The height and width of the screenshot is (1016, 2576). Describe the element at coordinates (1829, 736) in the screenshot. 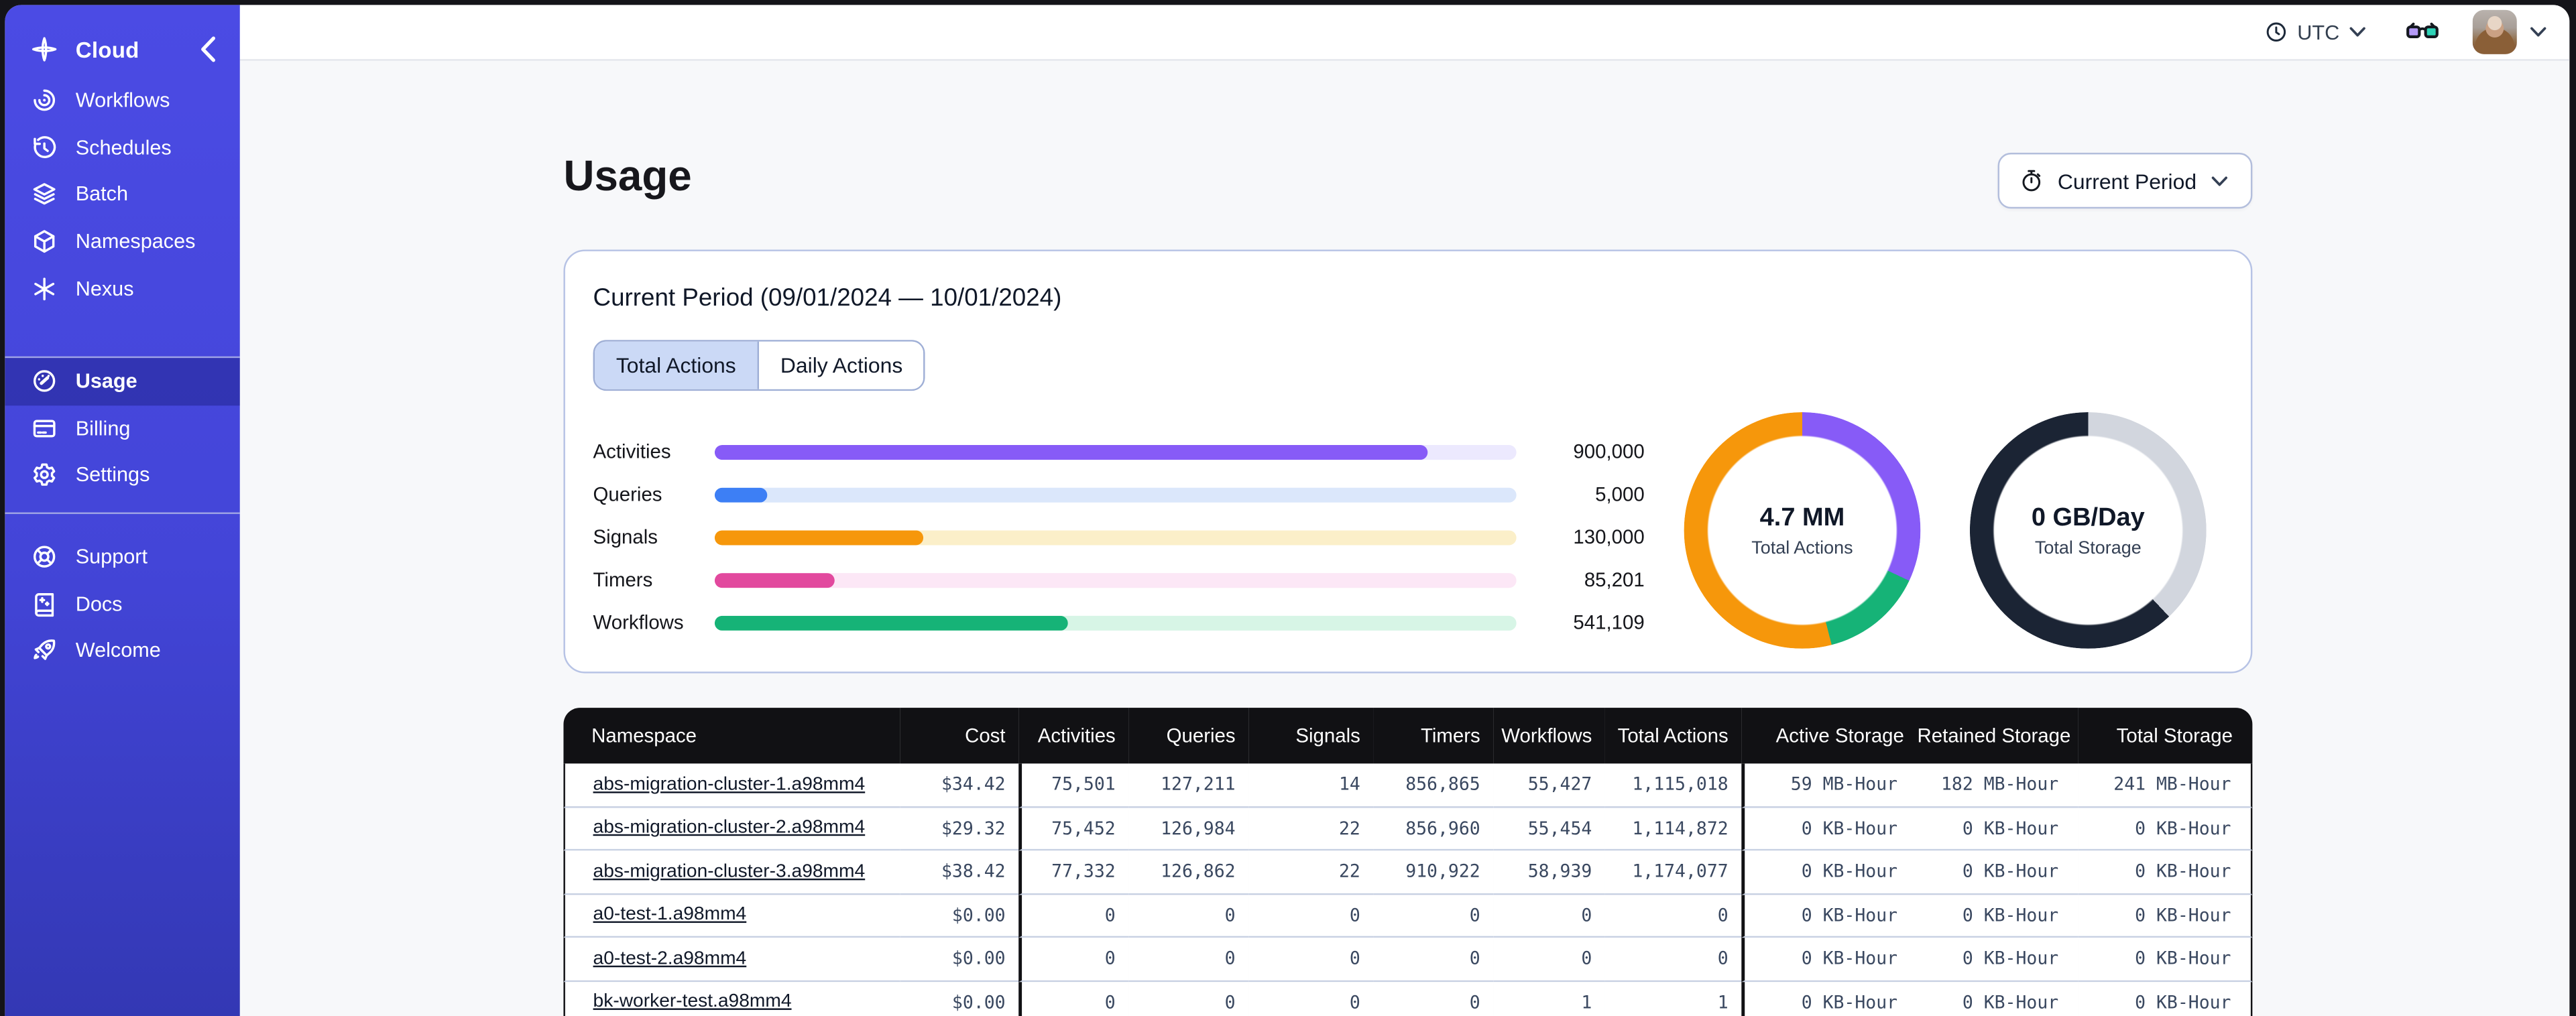

I see `column-header-active-storage: Active Storage` at that location.